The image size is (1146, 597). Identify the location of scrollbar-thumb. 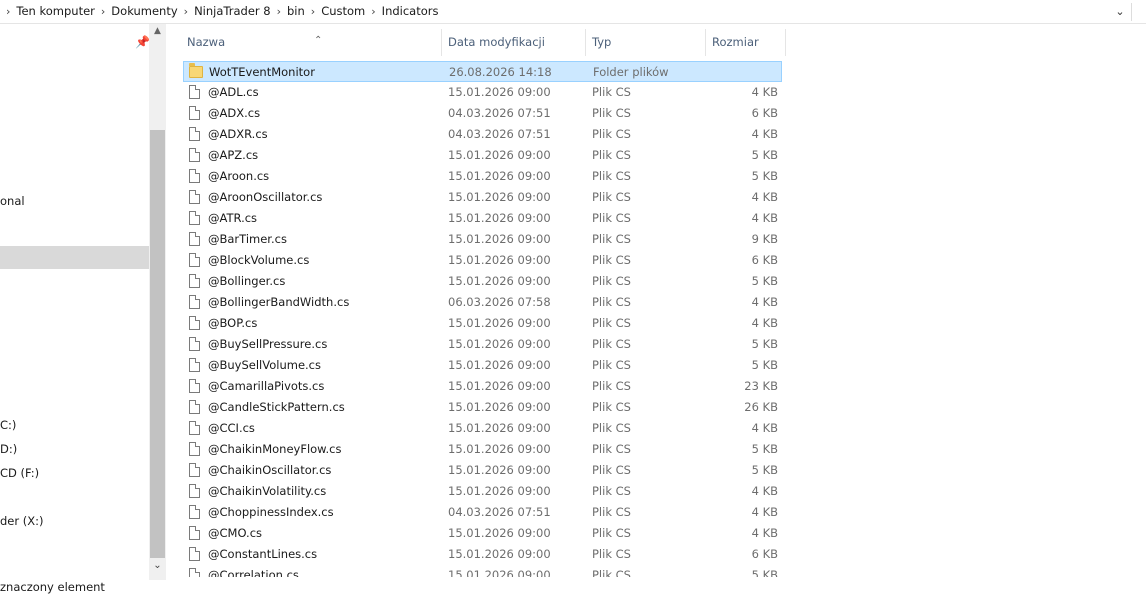
(157, 344).